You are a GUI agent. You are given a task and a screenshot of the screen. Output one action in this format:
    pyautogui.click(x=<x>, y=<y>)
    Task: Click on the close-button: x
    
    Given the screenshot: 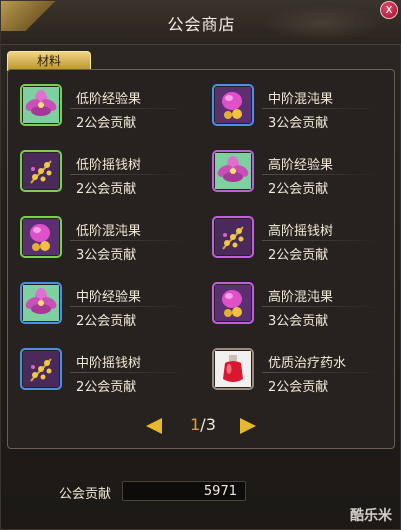 What is the action you would take?
    pyautogui.click(x=389, y=10)
    